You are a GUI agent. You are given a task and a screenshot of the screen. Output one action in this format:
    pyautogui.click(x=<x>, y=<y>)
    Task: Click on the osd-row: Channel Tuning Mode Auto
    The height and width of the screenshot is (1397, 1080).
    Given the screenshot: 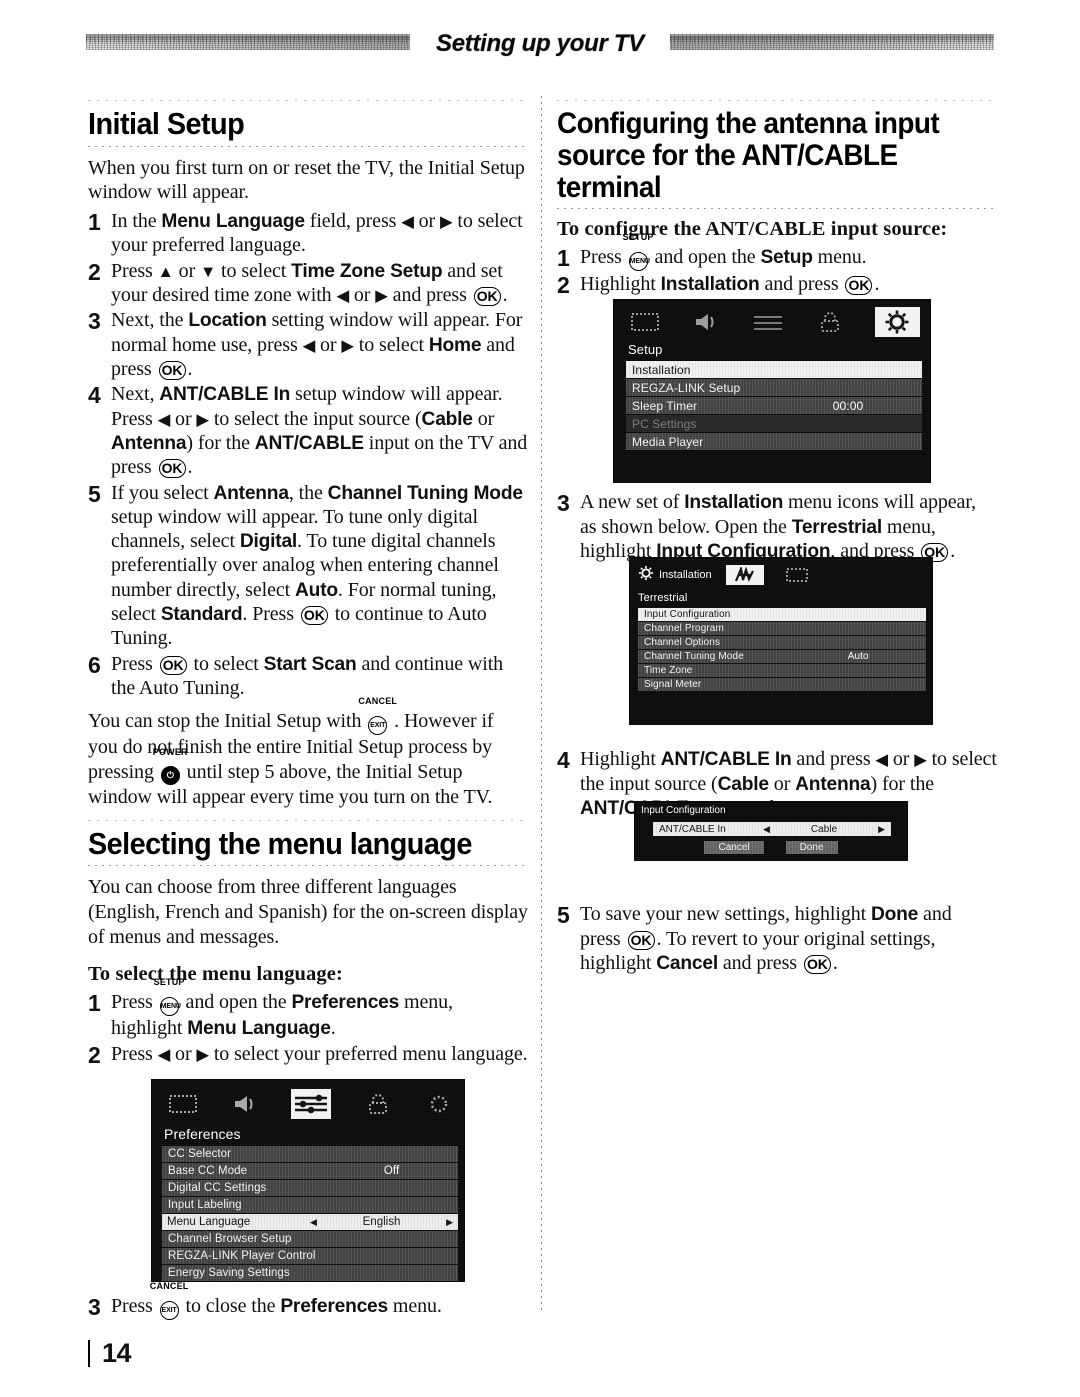 What is the action you would take?
    pyautogui.click(x=782, y=656)
    